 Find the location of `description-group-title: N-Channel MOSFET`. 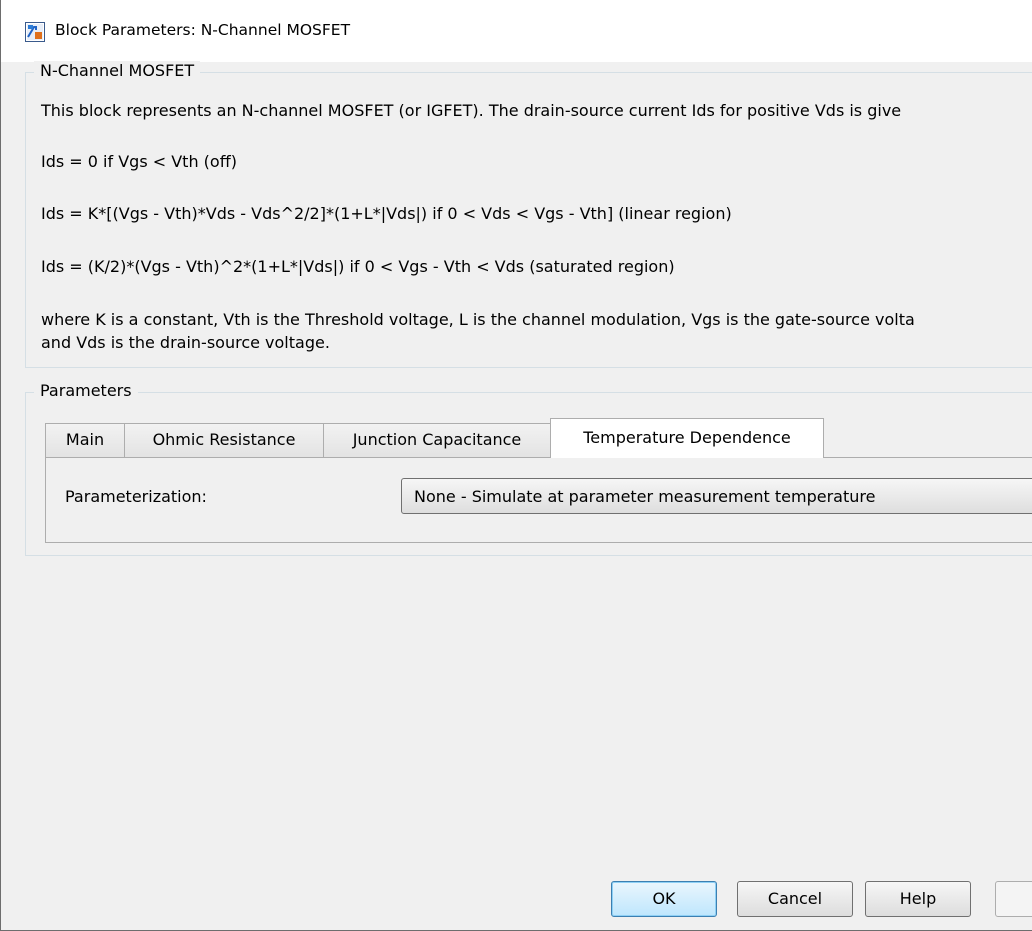

description-group-title: N-Channel MOSFET is located at coordinates (117, 70).